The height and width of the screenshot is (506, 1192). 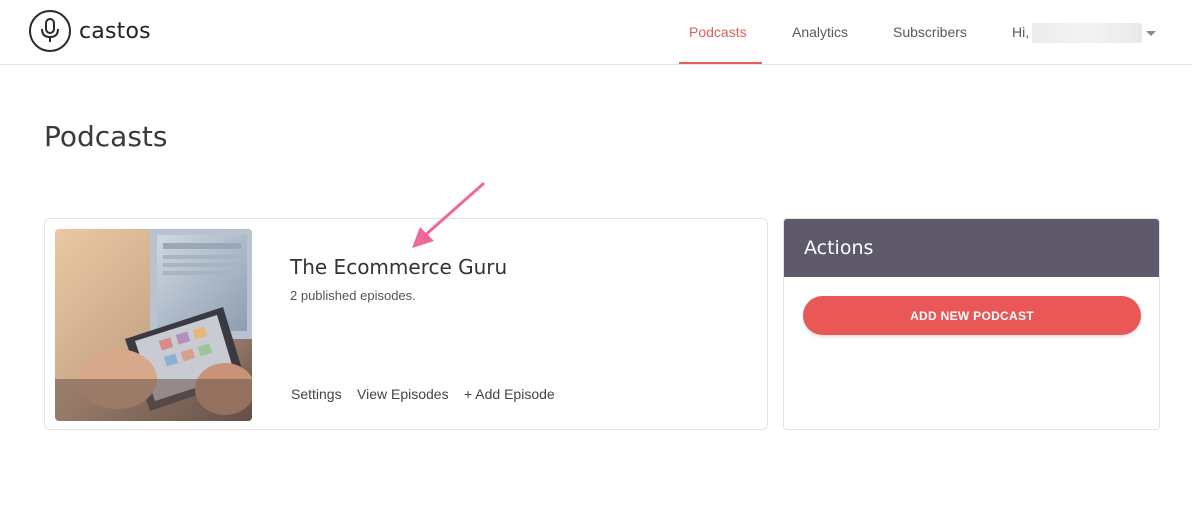 I want to click on podcast-title: The Ecommerce Guru, so click(x=398, y=267).